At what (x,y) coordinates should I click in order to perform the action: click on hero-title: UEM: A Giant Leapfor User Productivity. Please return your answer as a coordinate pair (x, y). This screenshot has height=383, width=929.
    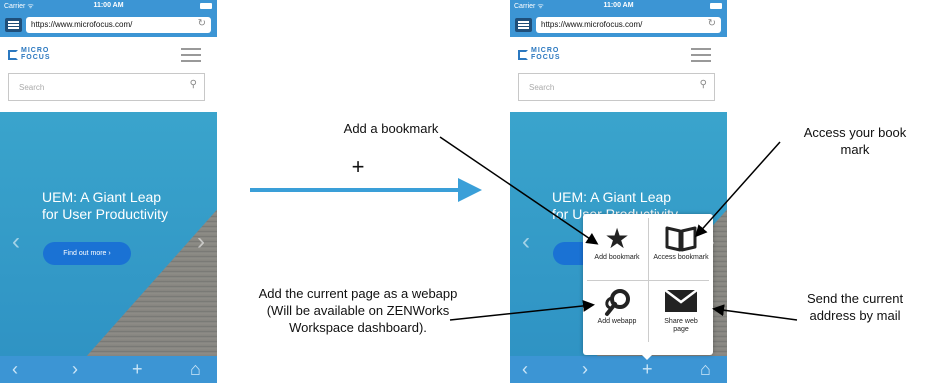
    Looking at the image, I should click on (105, 205).